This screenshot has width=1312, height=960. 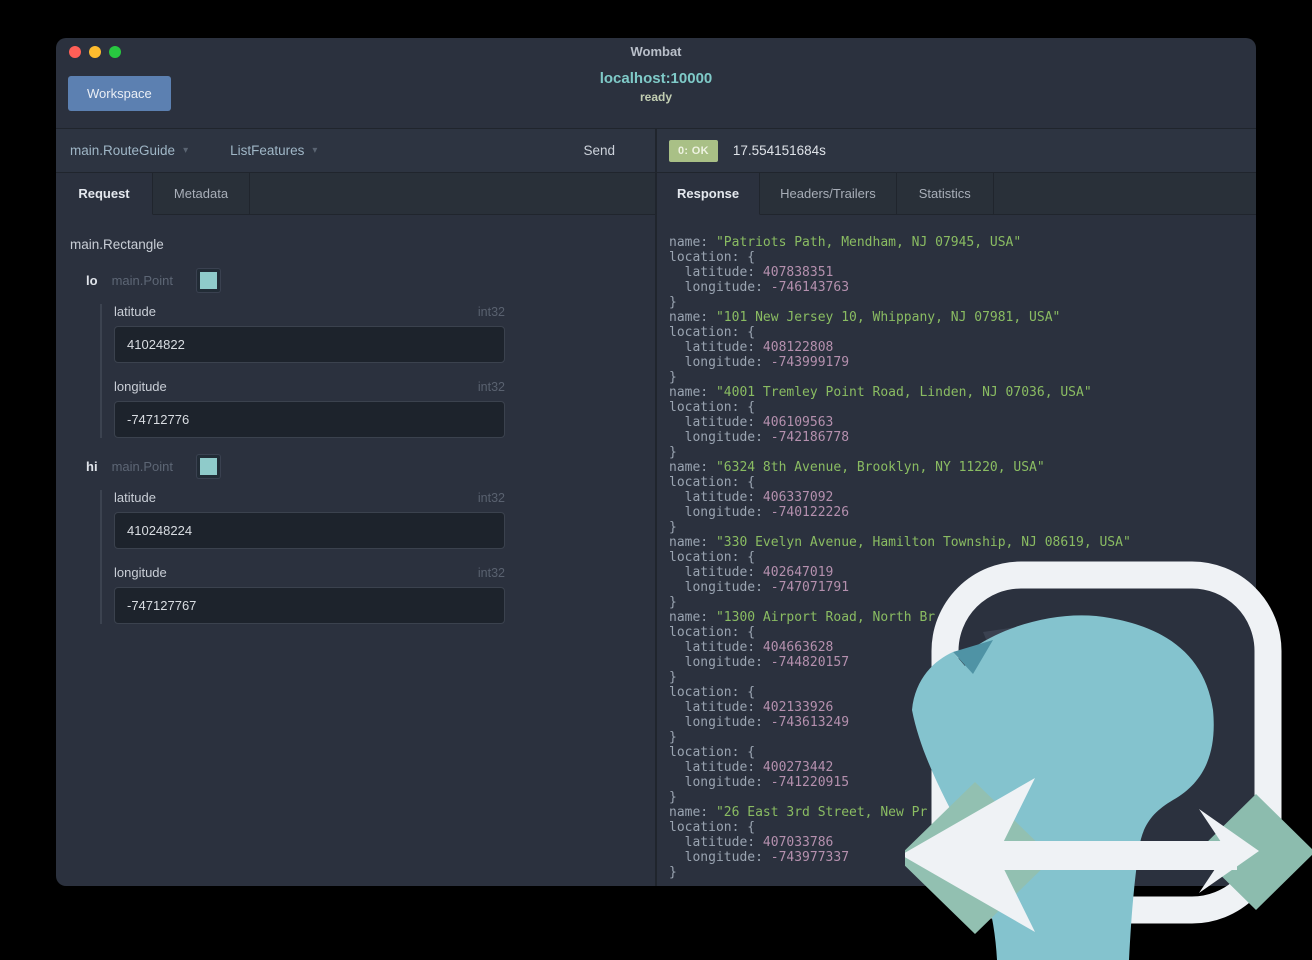 What do you see at coordinates (208, 466) in the screenshot?
I see `hi-enabled-checkbox` at bounding box center [208, 466].